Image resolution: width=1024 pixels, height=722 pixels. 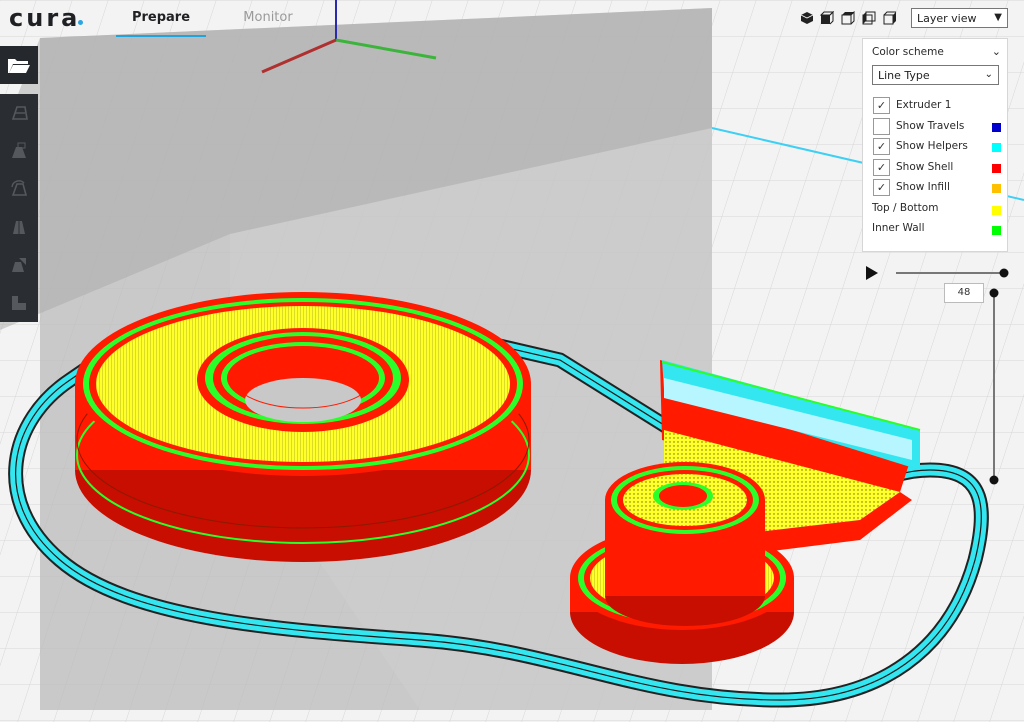 I want to click on checkbox-show-travels, so click(x=881, y=126).